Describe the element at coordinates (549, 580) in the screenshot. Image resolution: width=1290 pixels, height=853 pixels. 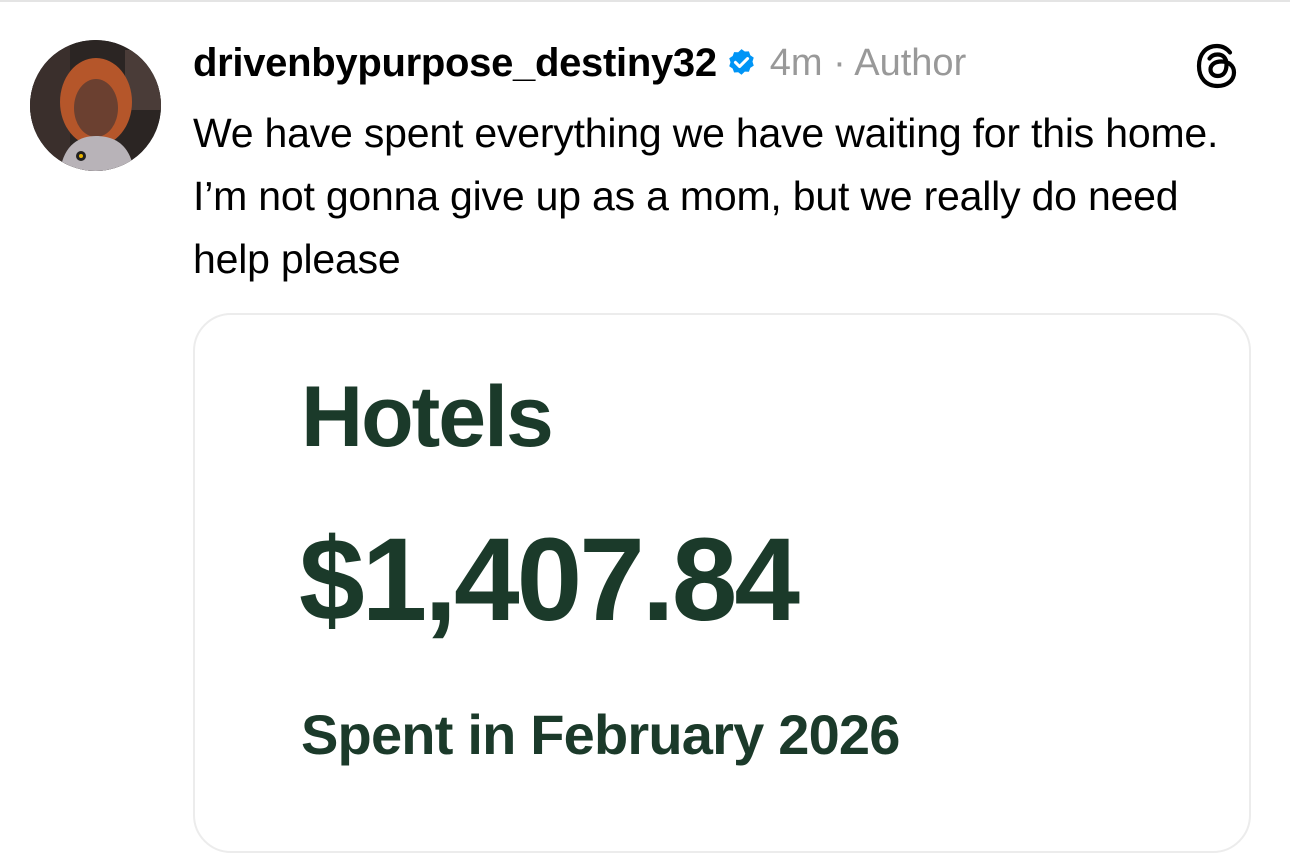
I see `card-amount: $1,407.84` at that location.